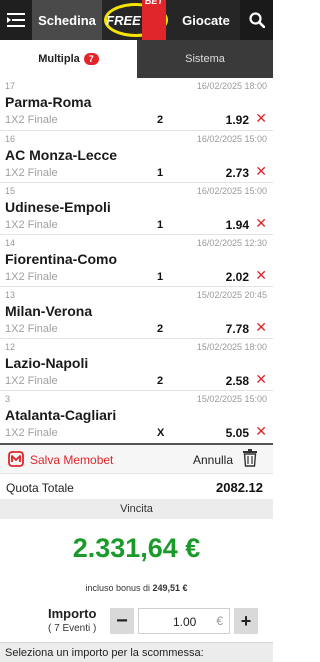 The width and height of the screenshot is (320, 662). I want to click on selection-count-badge: 7, so click(91, 59).